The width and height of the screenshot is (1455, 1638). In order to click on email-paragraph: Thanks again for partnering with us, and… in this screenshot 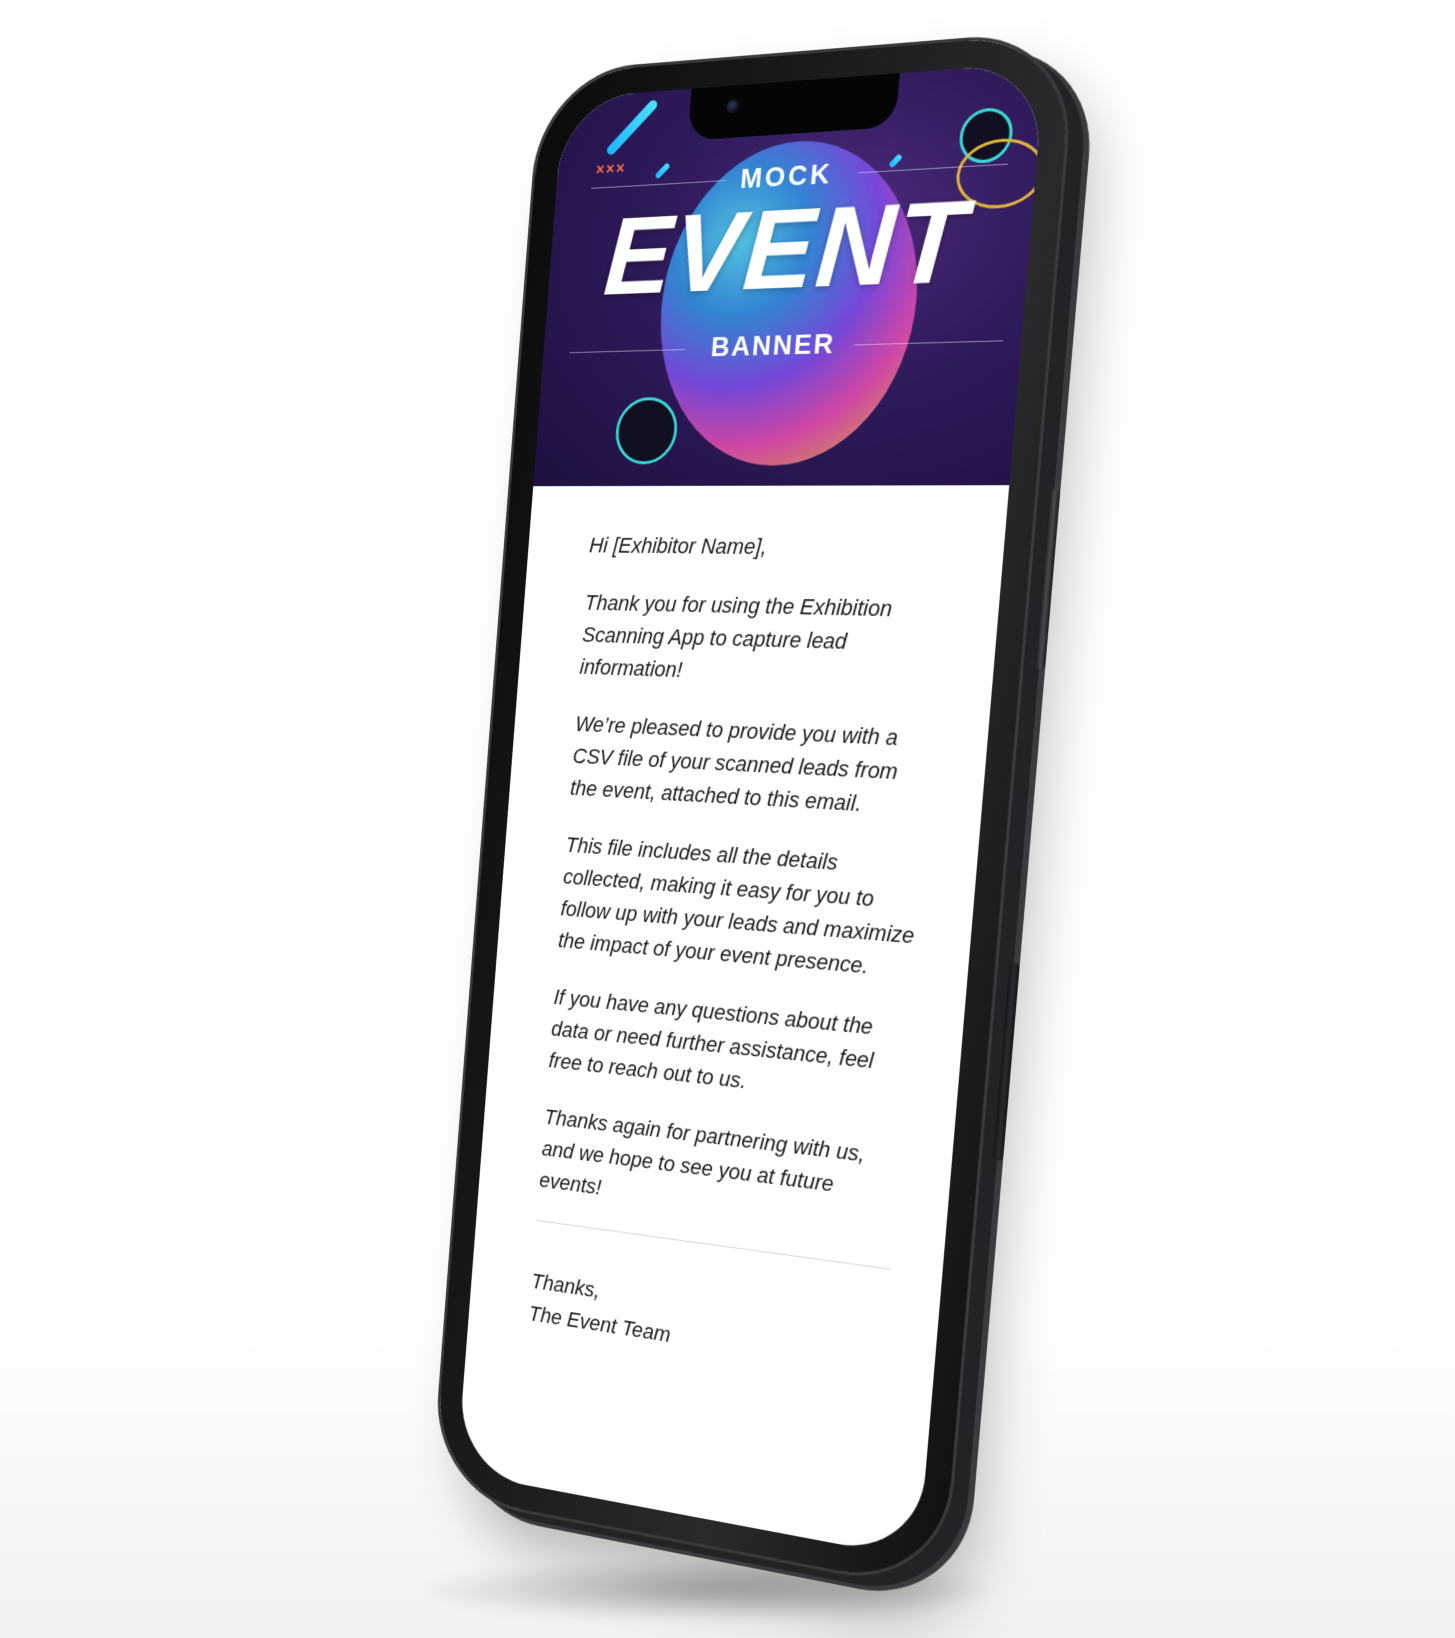, I will do `click(702, 1152)`.